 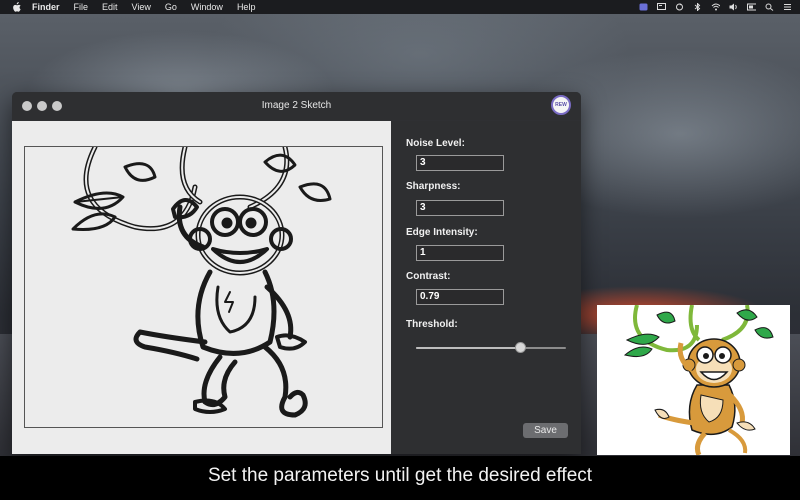 I want to click on rew-badge-icon: REW, so click(x=561, y=105).